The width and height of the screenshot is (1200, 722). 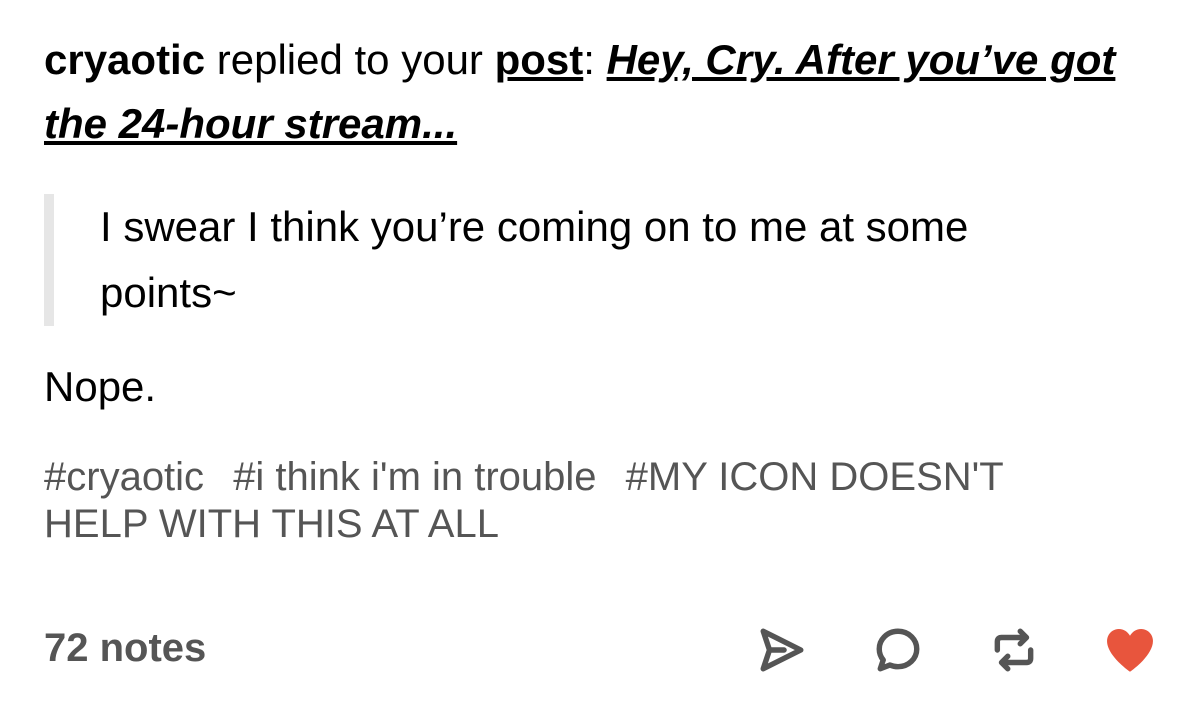 I want to click on post-link: post, so click(x=539, y=59).